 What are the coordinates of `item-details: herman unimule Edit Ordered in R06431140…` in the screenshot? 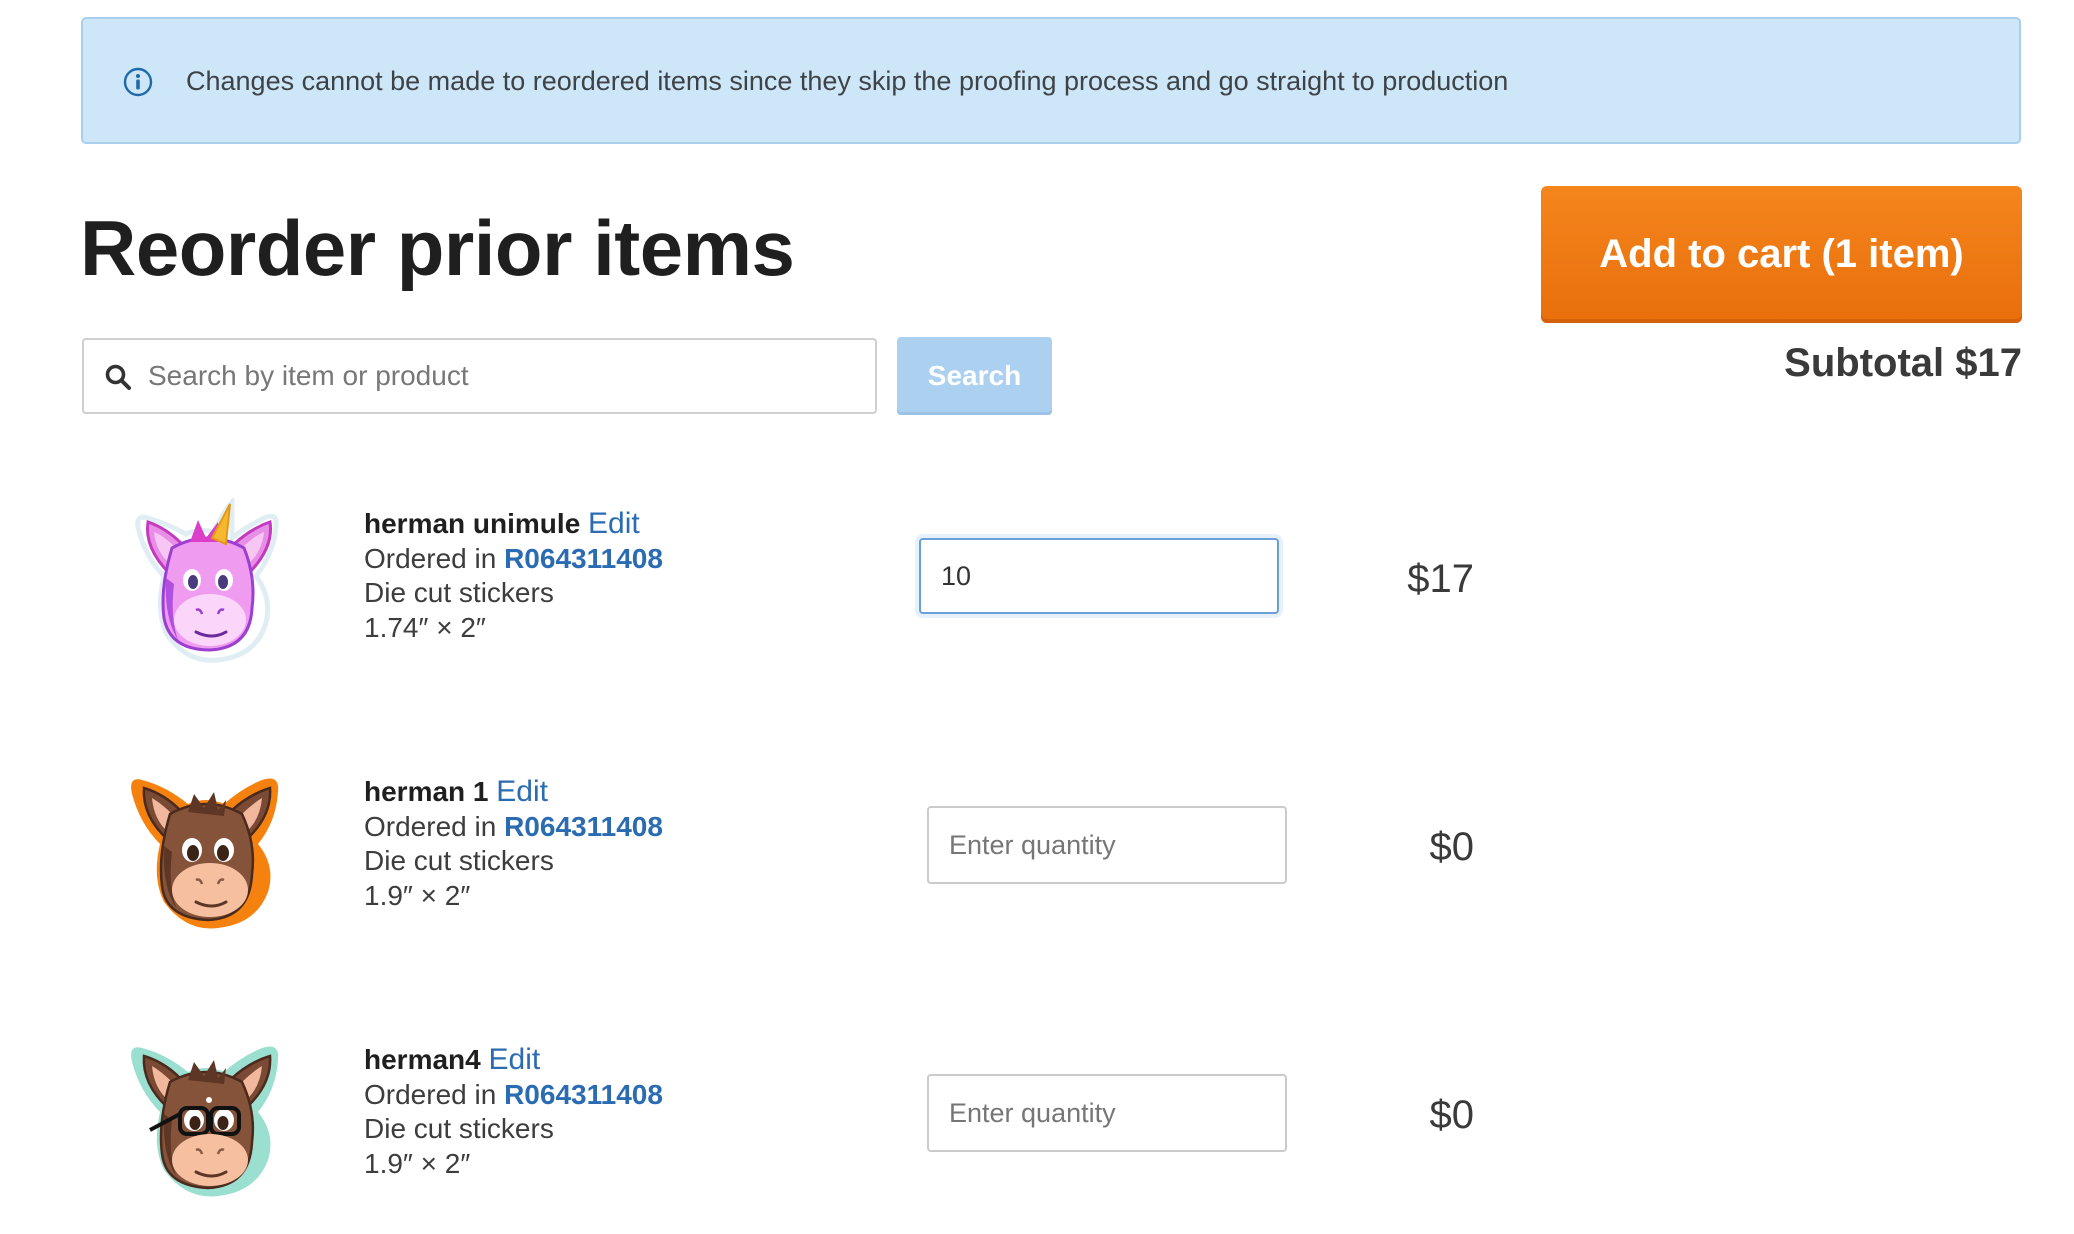 It's located at (513, 576).